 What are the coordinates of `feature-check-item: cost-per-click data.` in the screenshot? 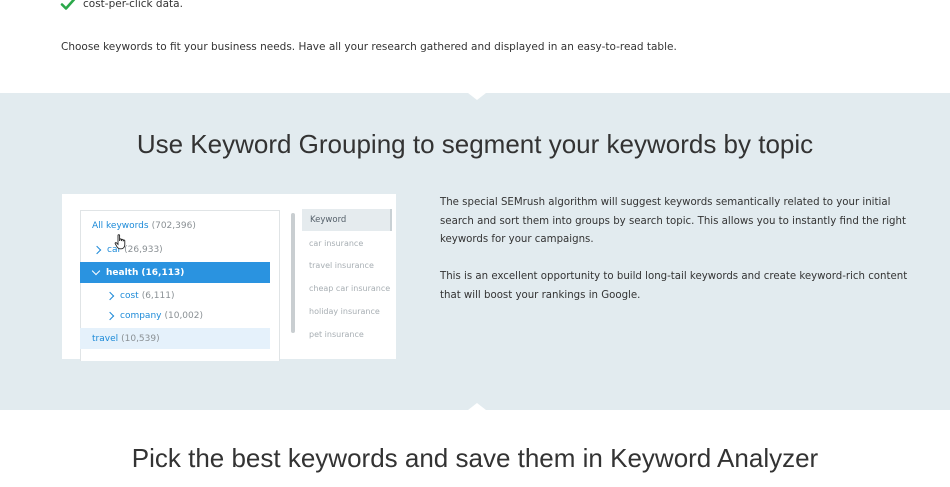 It's located at (121, 7).